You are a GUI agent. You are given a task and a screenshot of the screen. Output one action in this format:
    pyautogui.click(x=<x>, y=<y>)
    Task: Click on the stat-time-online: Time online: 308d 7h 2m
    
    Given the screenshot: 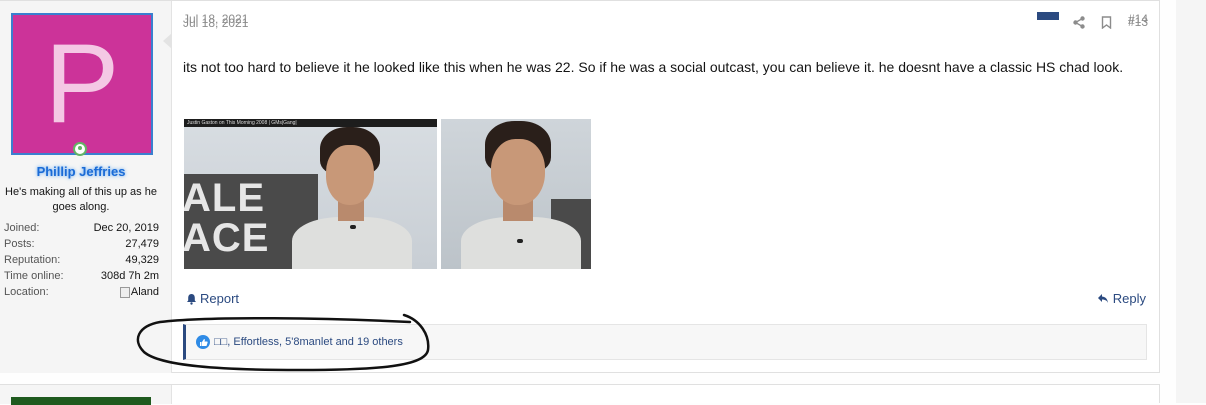 What is the action you would take?
    pyautogui.click(x=81, y=276)
    